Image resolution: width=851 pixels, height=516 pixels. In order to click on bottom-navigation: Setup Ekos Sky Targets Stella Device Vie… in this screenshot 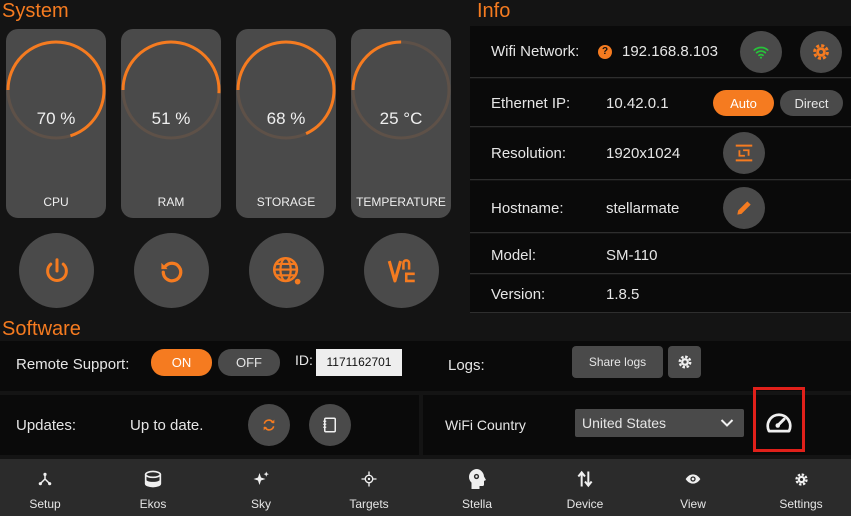, I will do `click(425, 487)`.